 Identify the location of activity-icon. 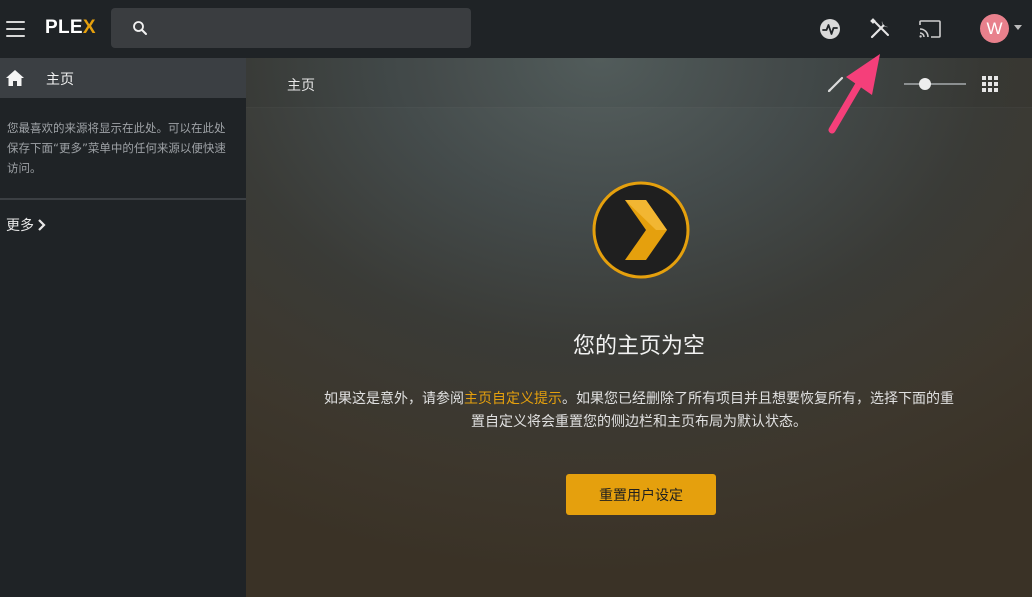
(830, 29).